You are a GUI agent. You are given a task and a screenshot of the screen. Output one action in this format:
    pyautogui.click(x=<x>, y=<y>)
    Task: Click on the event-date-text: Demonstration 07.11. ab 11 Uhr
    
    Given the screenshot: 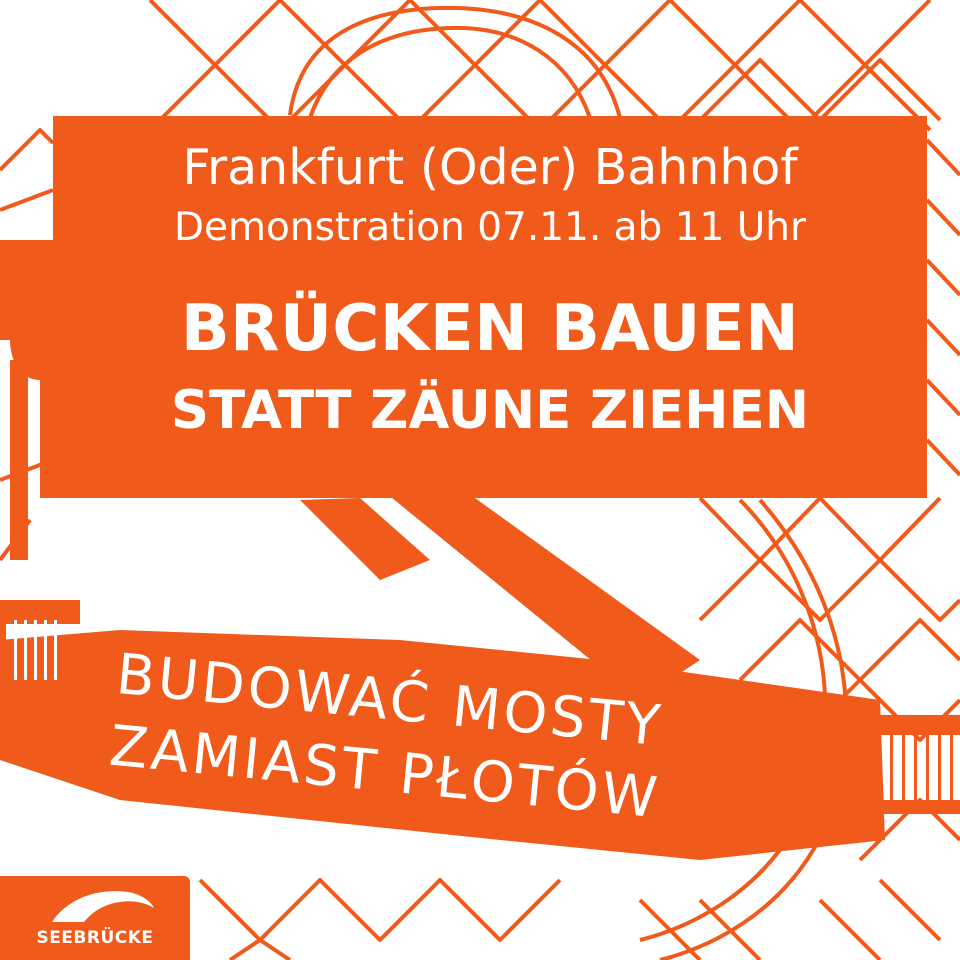 What is the action you would take?
    pyautogui.click(x=490, y=227)
    